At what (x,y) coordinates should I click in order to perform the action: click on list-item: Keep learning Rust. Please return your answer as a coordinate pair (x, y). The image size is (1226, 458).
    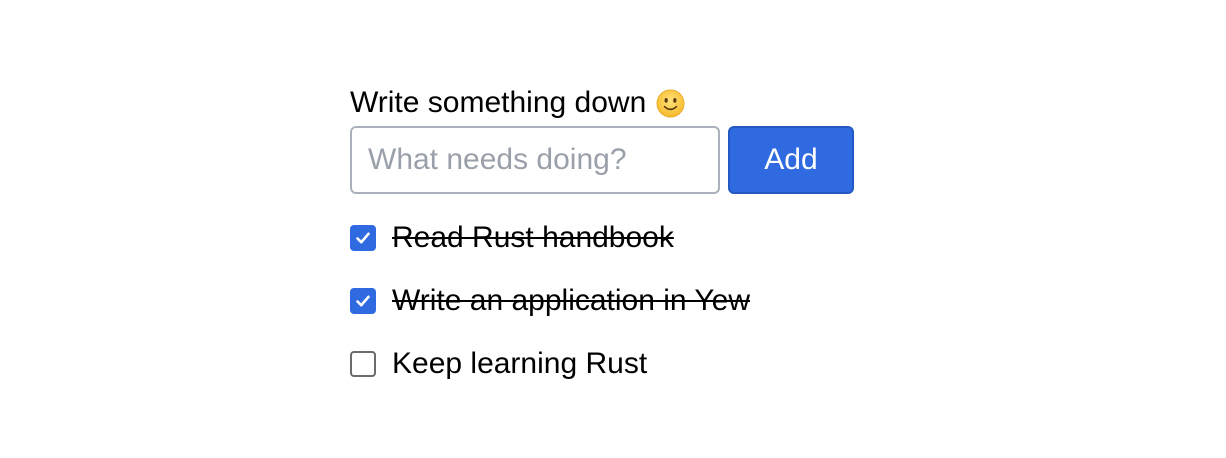
    Looking at the image, I should click on (610, 363).